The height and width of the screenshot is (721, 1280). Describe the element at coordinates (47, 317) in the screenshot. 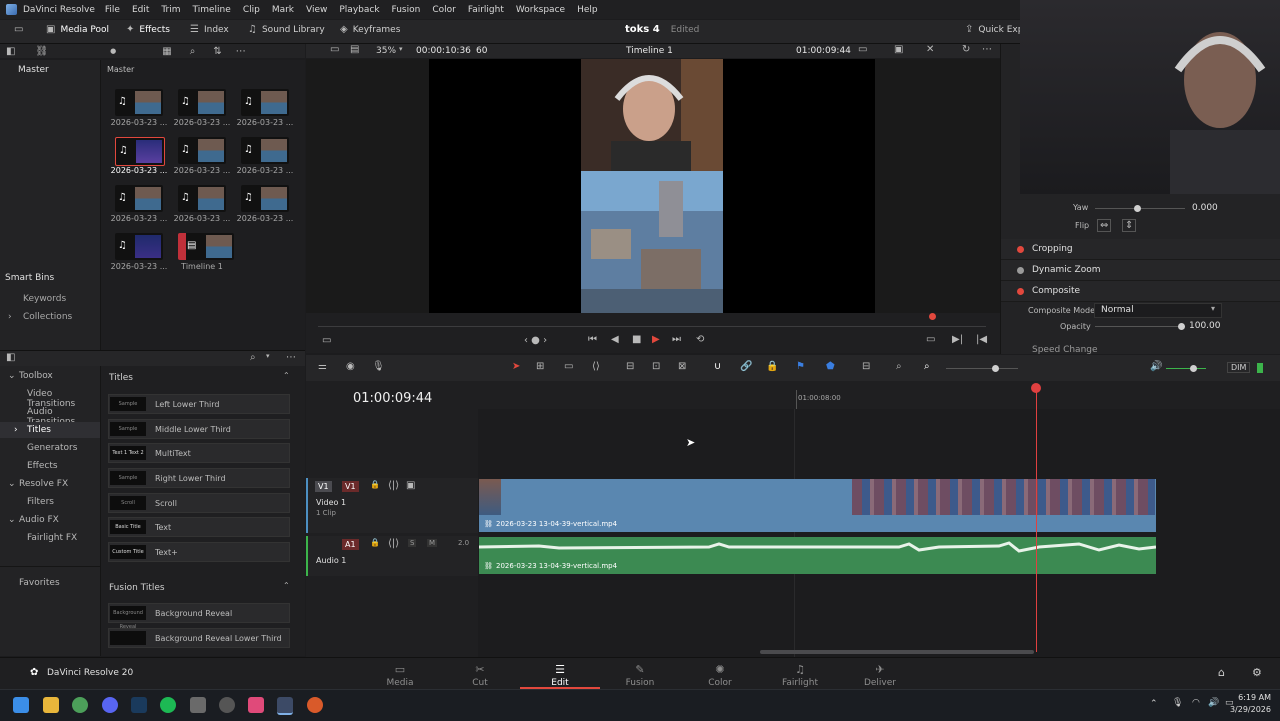

I see `smart-bin-collections: Collections` at that location.